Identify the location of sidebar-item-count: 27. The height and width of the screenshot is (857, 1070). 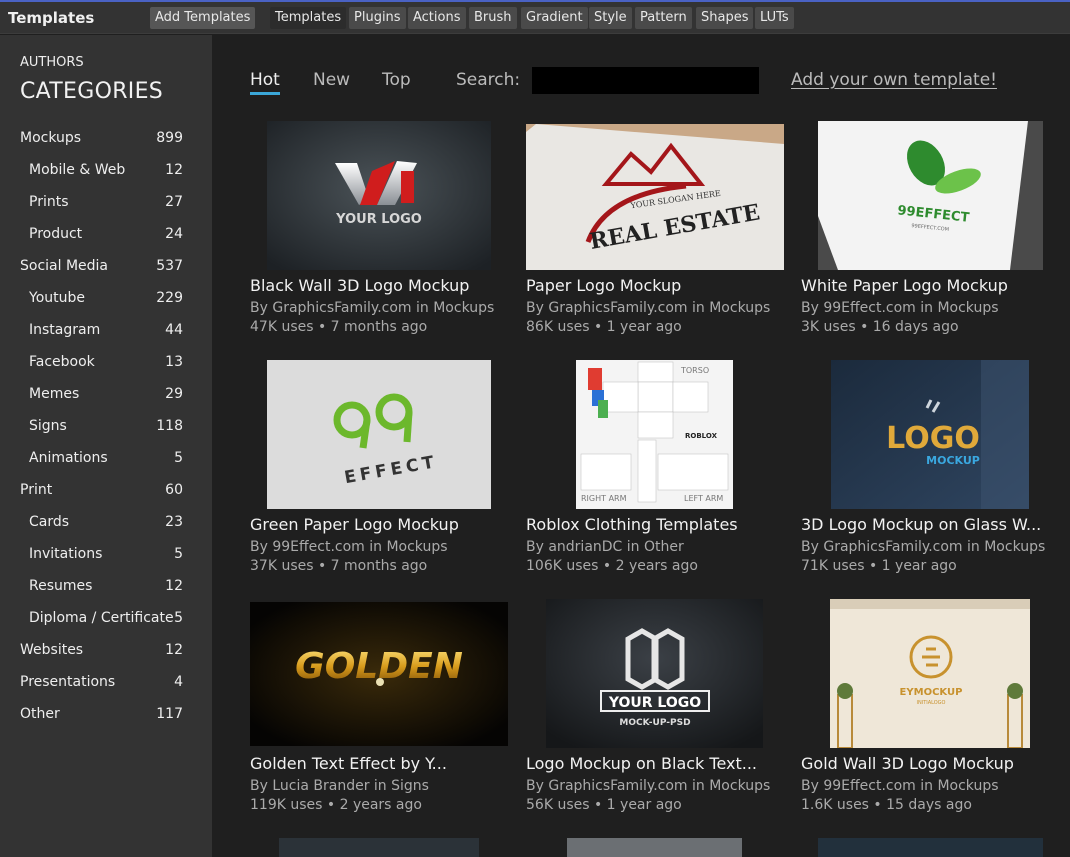
(174, 202).